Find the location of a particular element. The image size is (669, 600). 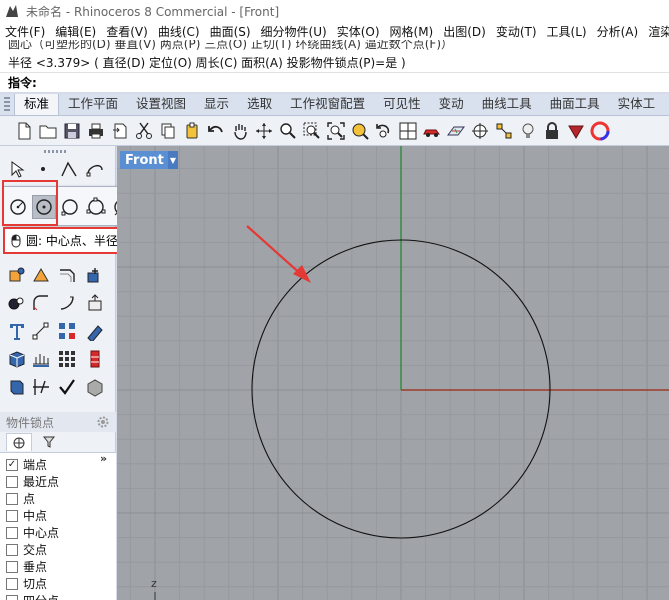

fillet-icon is located at coordinates (41, 303).